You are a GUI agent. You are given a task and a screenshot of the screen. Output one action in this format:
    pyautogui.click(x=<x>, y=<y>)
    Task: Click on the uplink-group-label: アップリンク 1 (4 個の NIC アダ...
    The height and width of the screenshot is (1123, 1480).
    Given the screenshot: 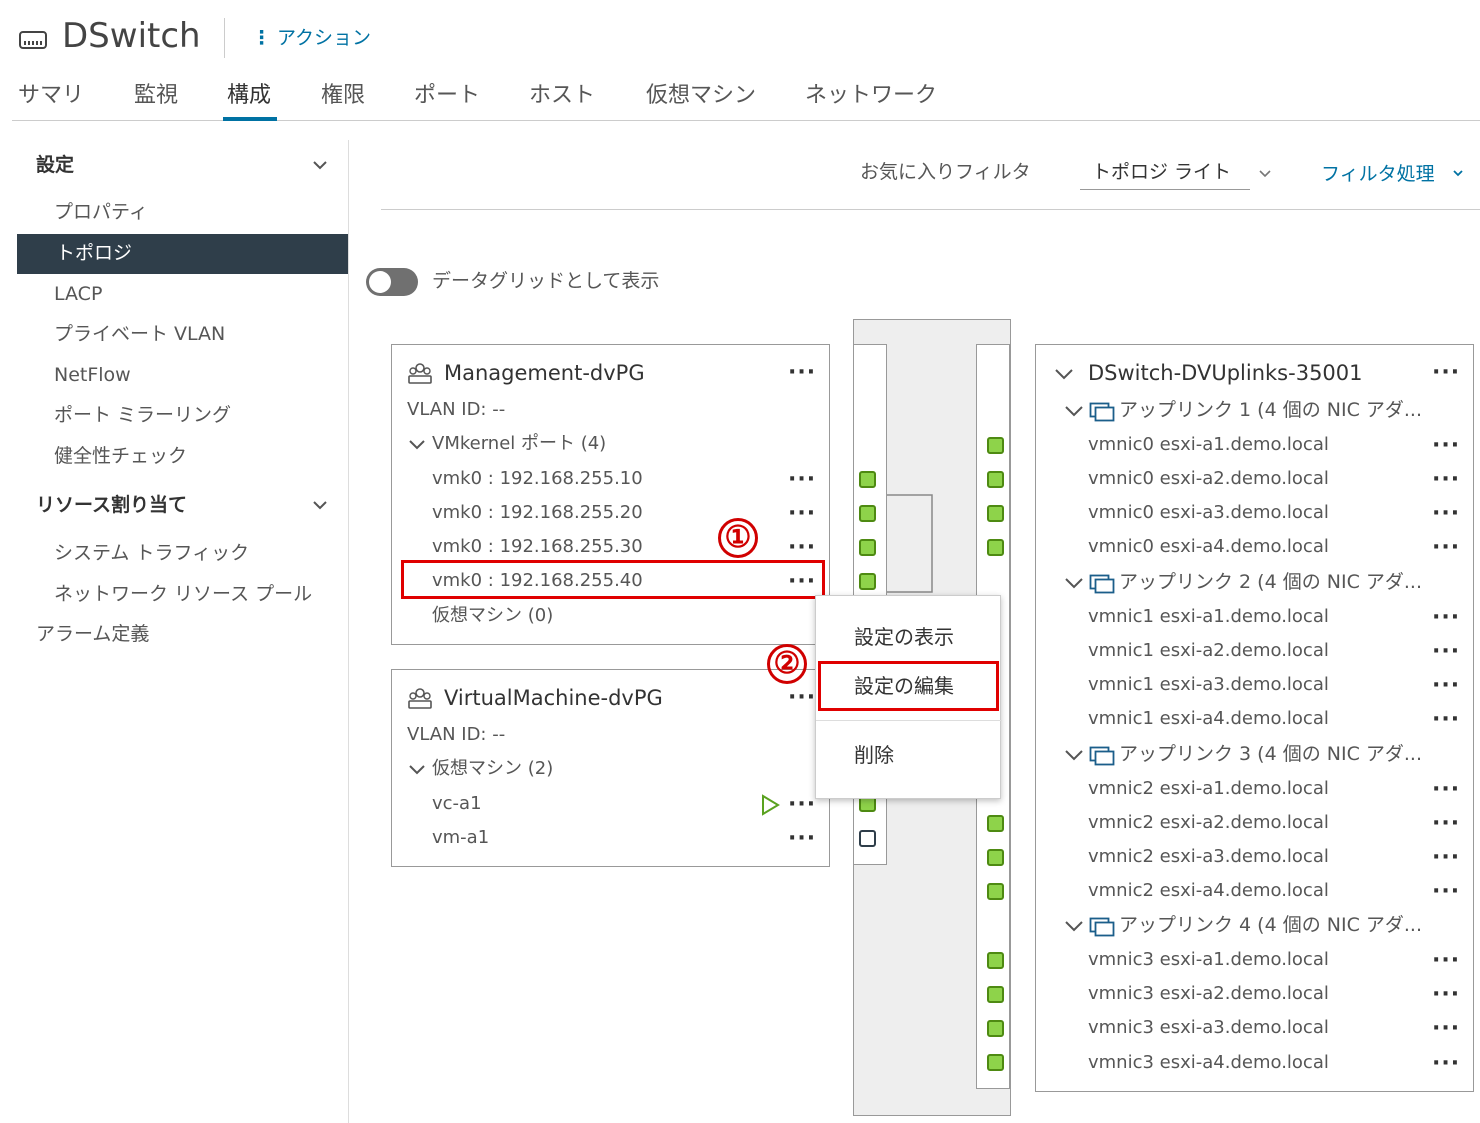 What is the action you would take?
    pyautogui.click(x=1270, y=410)
    